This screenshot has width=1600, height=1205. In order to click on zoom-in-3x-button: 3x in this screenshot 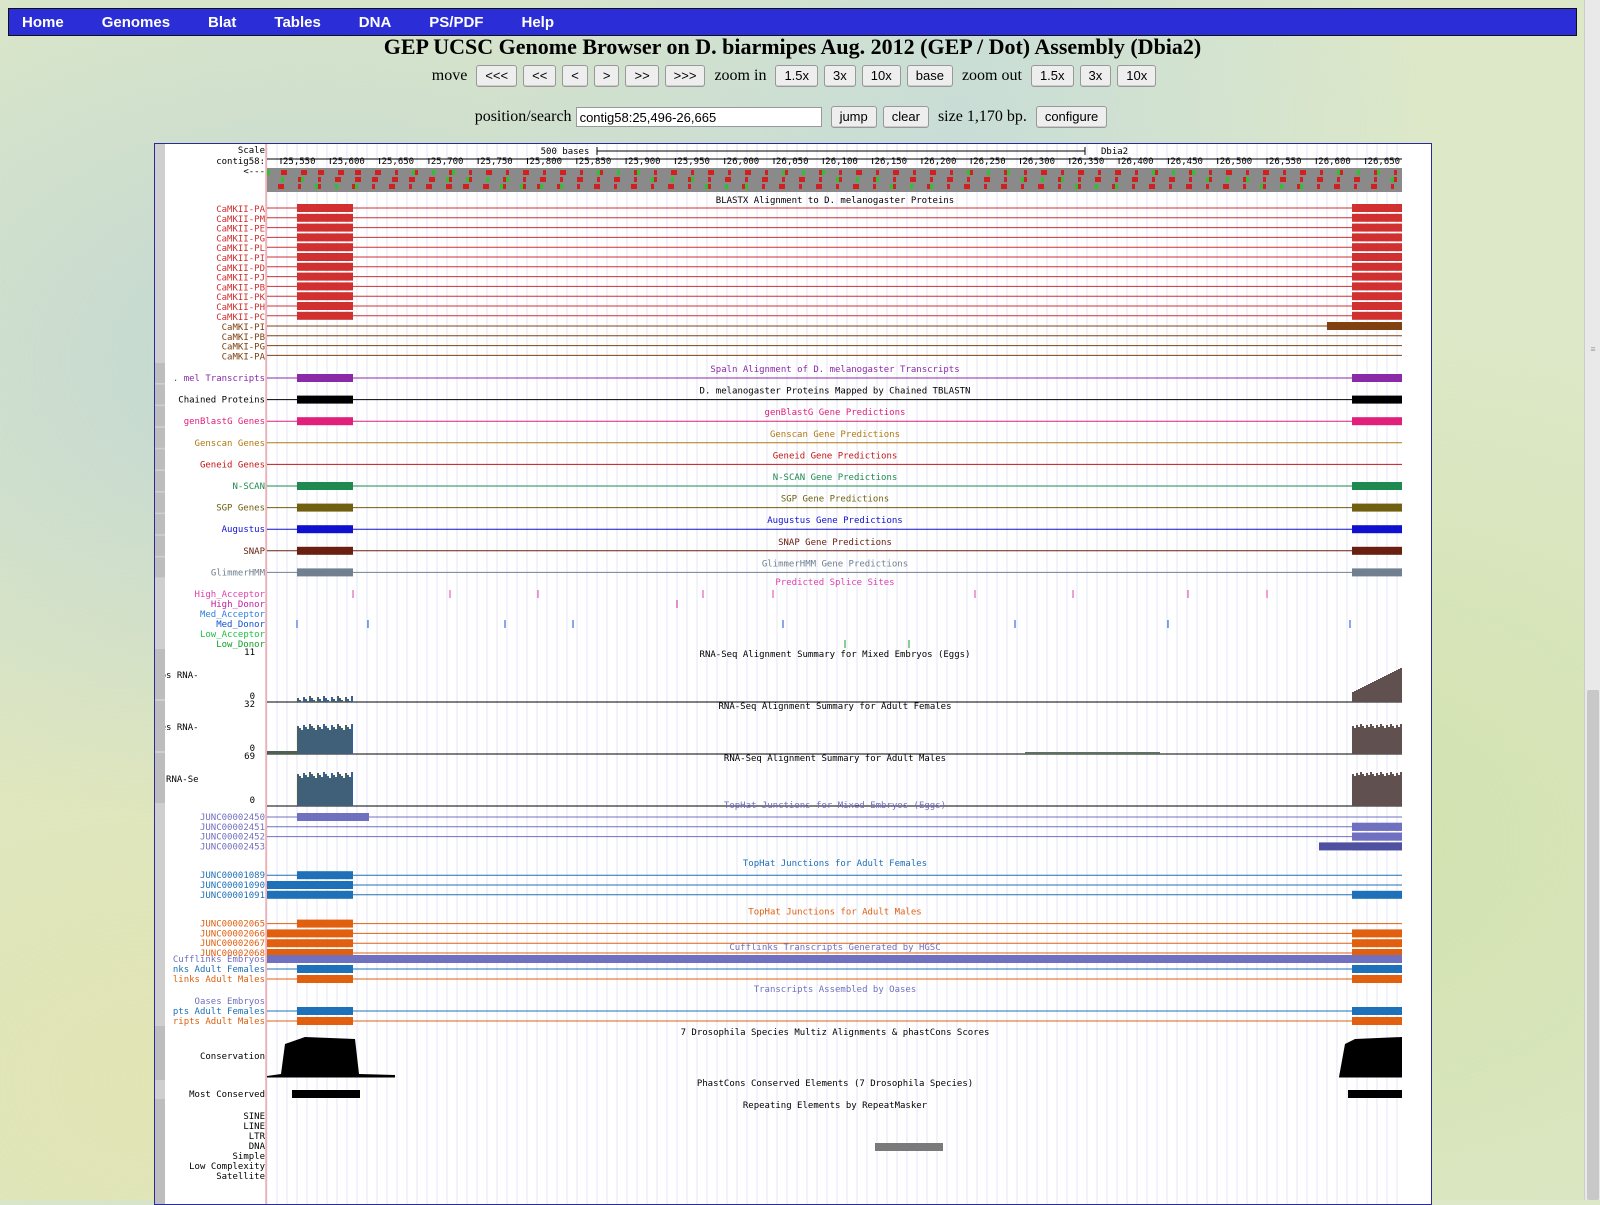, I will do `click(840, 76)`.